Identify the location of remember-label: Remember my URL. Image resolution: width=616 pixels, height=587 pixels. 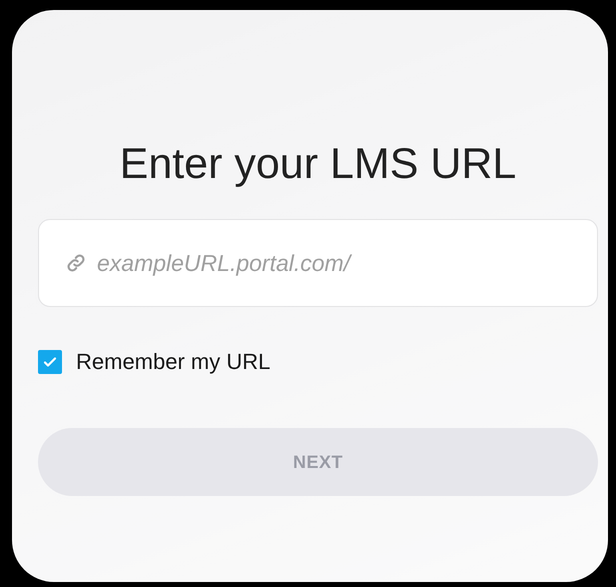
(173, 362).